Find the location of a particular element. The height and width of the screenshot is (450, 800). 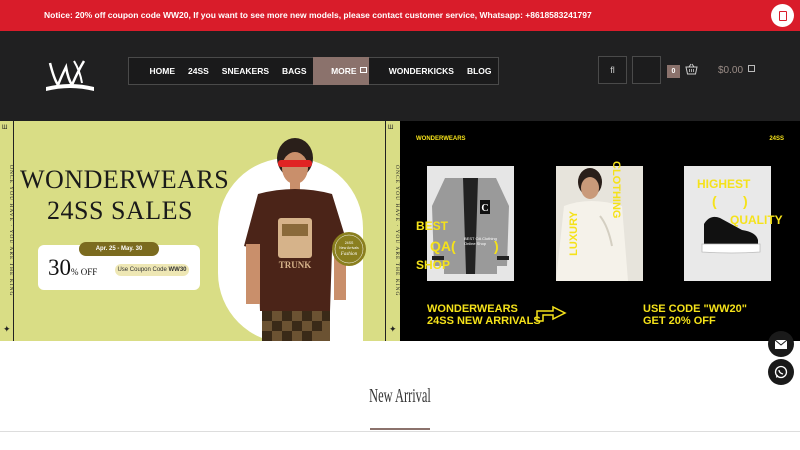

account-button is located at coordinates (646, 70).